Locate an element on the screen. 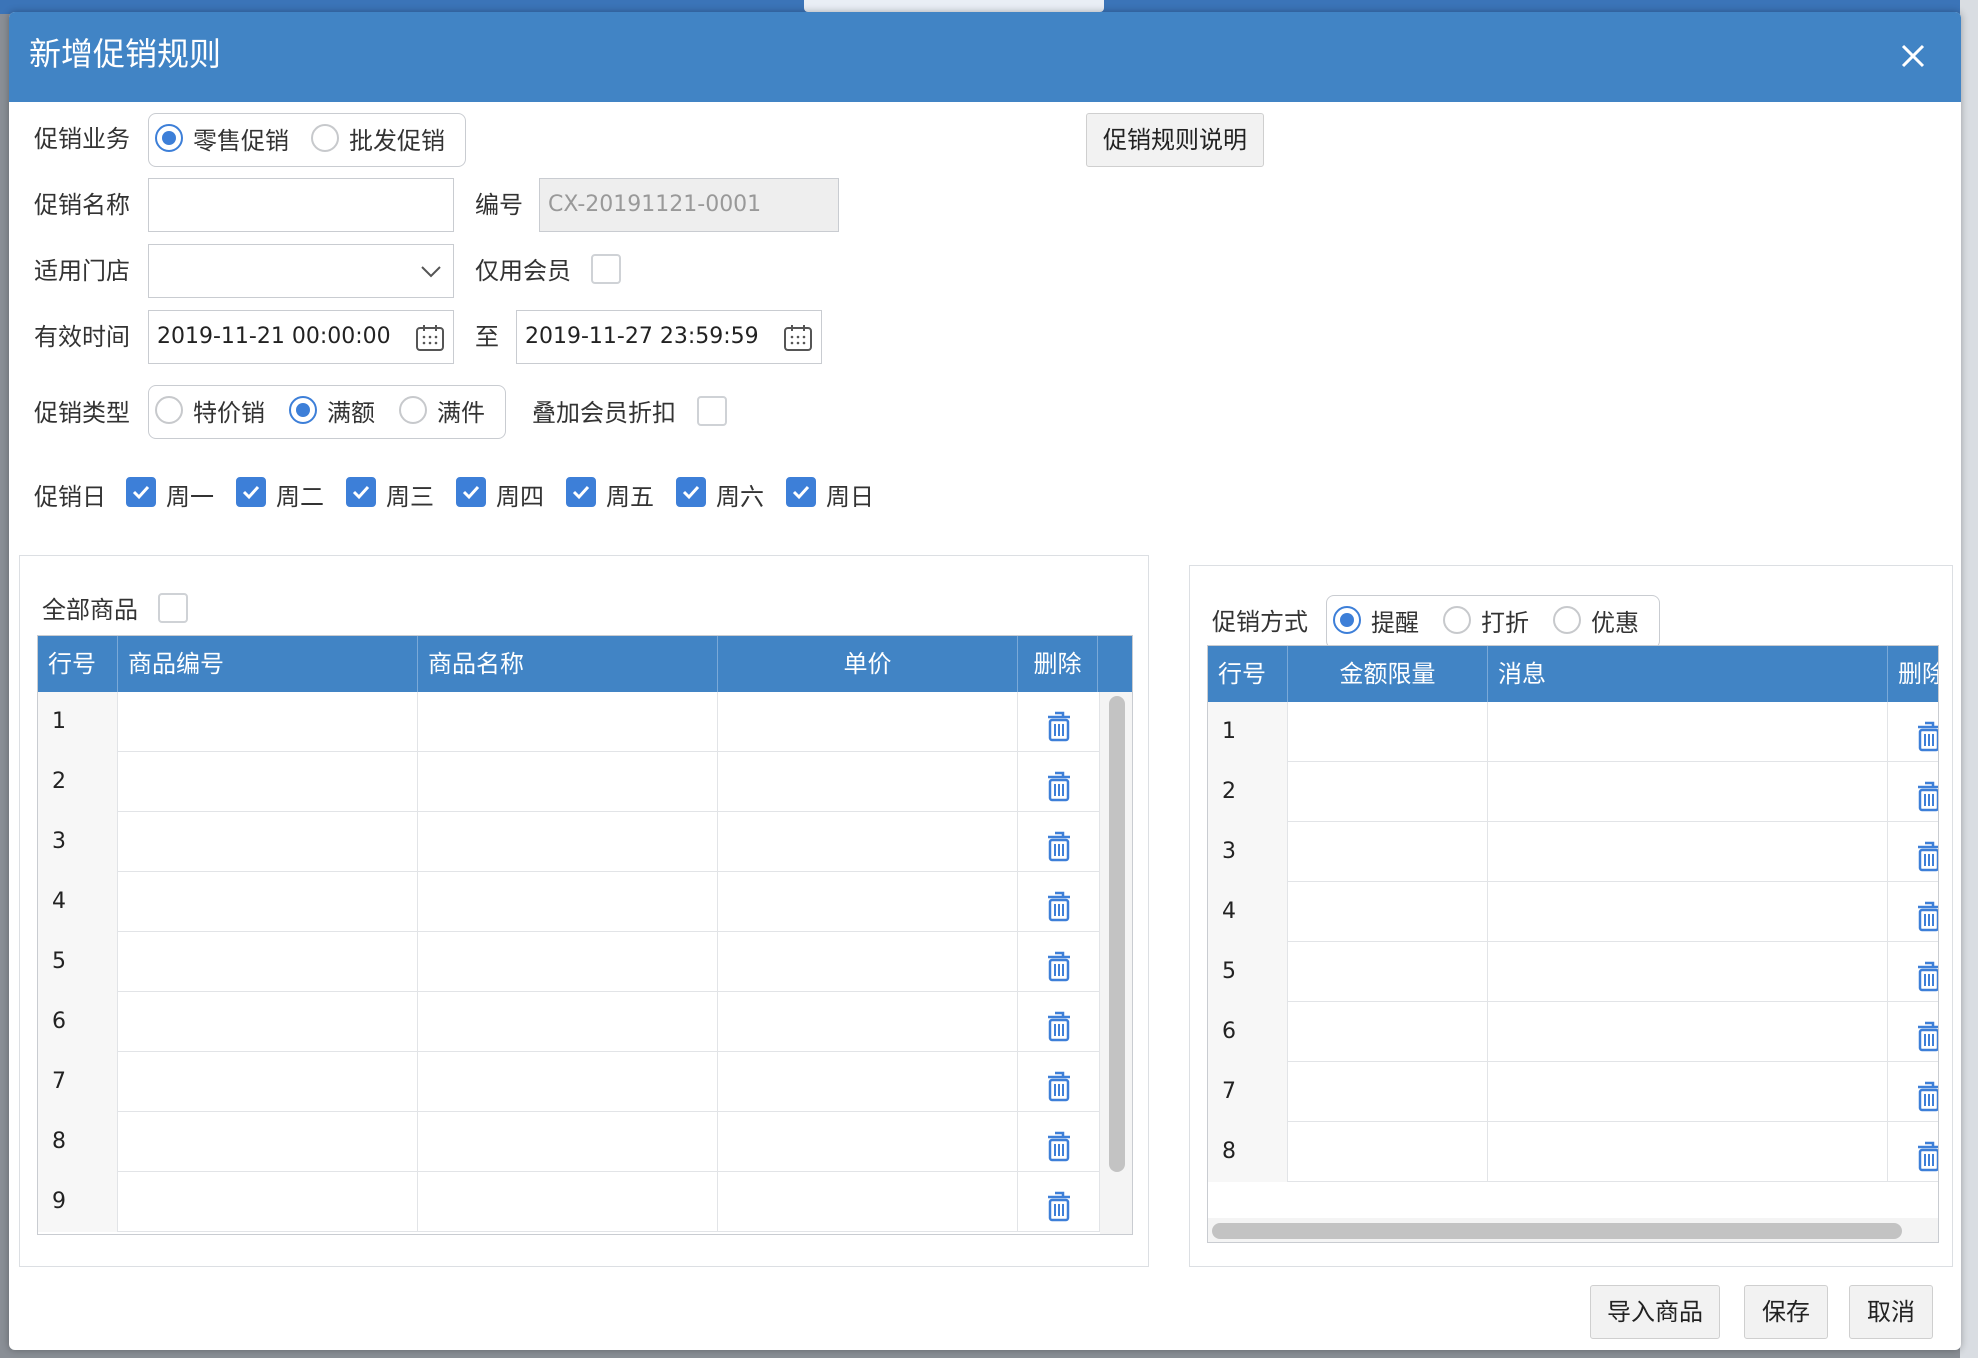 The width and height of the screenshot is (1978, 1358). save-button: 保存 is located at coordinates (1786, 1312).